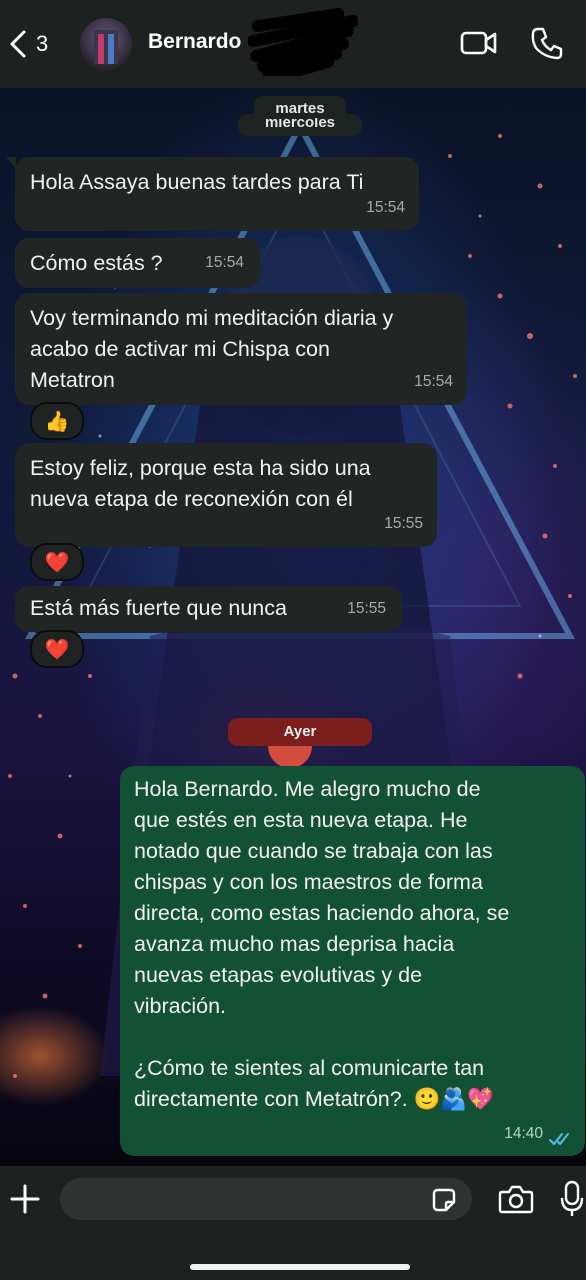 This screenshot has height=1280, width=586. Describe the element at coordinates (301, 820) in the screenshot. I see `message-text-line: que estés en esta nueva etapa. He` at that location.